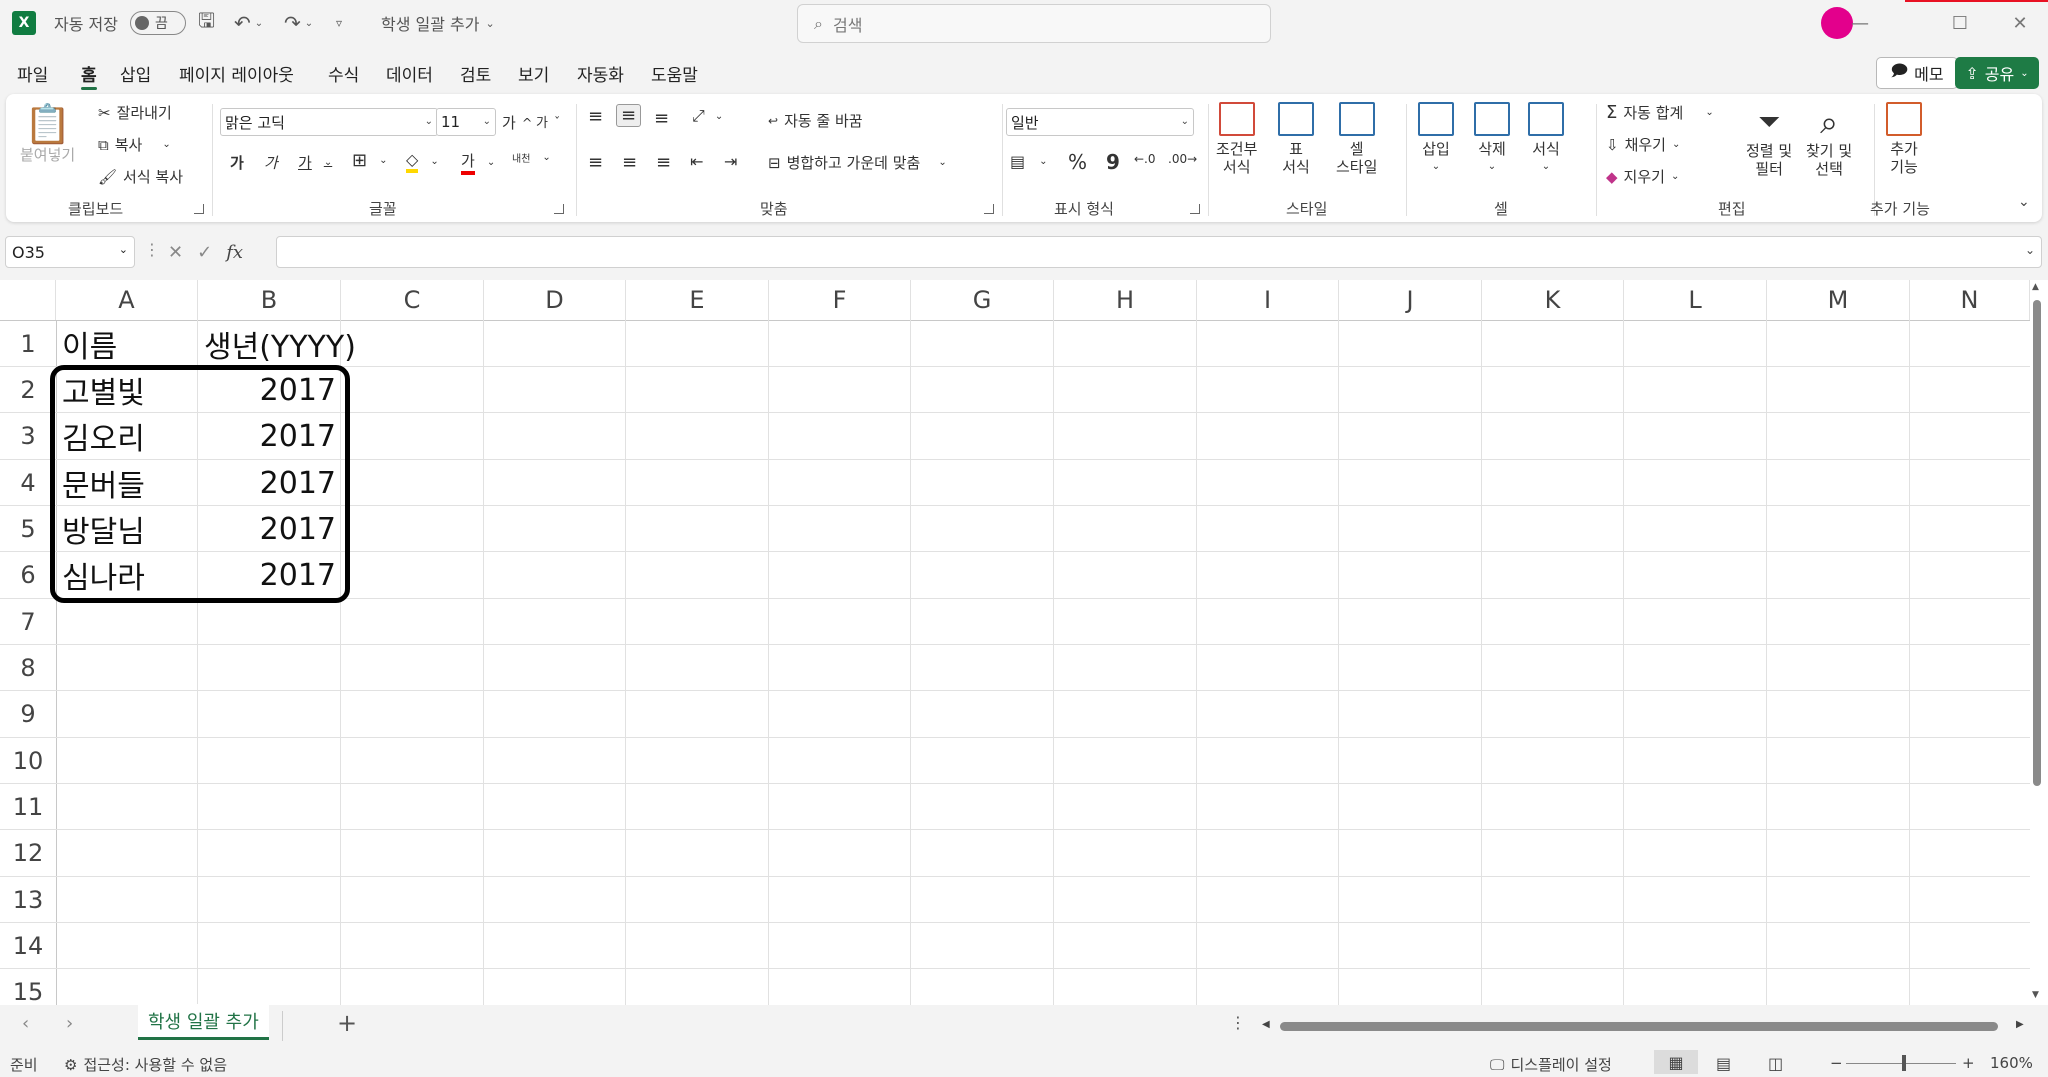  I want to click on font-color-button: 가 ⌄, so click(478, 162).